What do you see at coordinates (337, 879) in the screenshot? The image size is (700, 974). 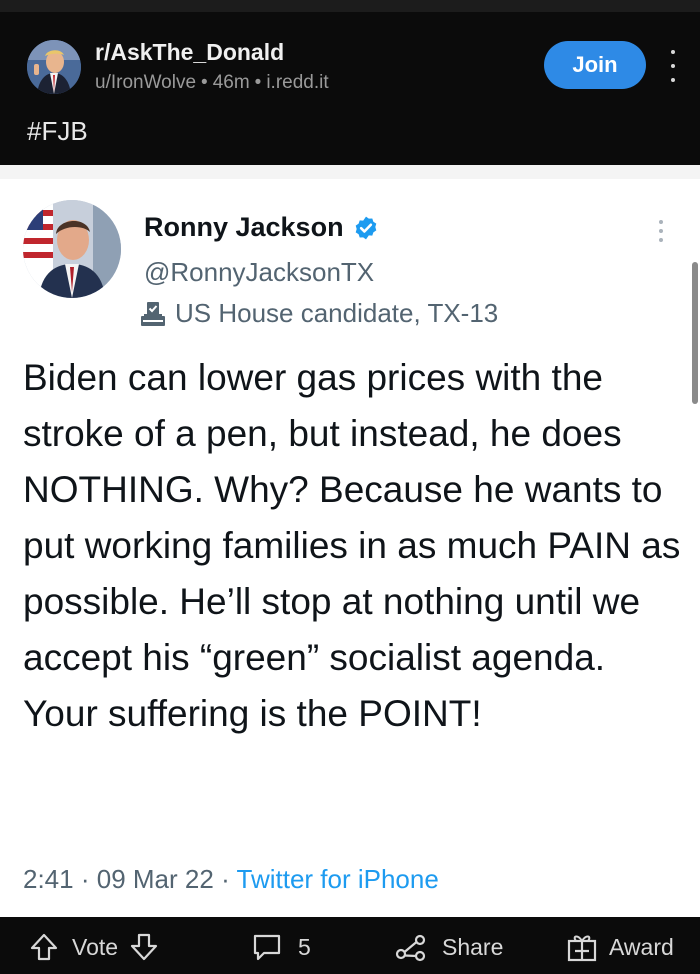 I see `tweet-source: Twitter for iPhone` at bounding box center [337, 879].